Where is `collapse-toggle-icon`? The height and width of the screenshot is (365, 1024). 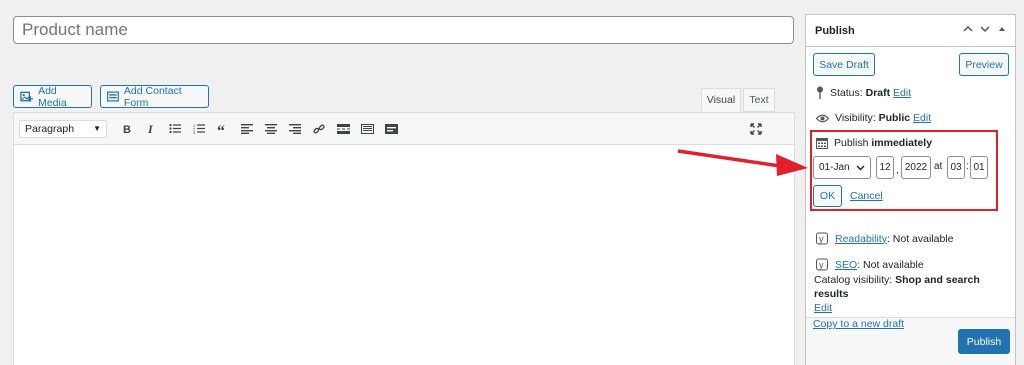 collapse-toggle-icon is located at coordinates (1002, 29).